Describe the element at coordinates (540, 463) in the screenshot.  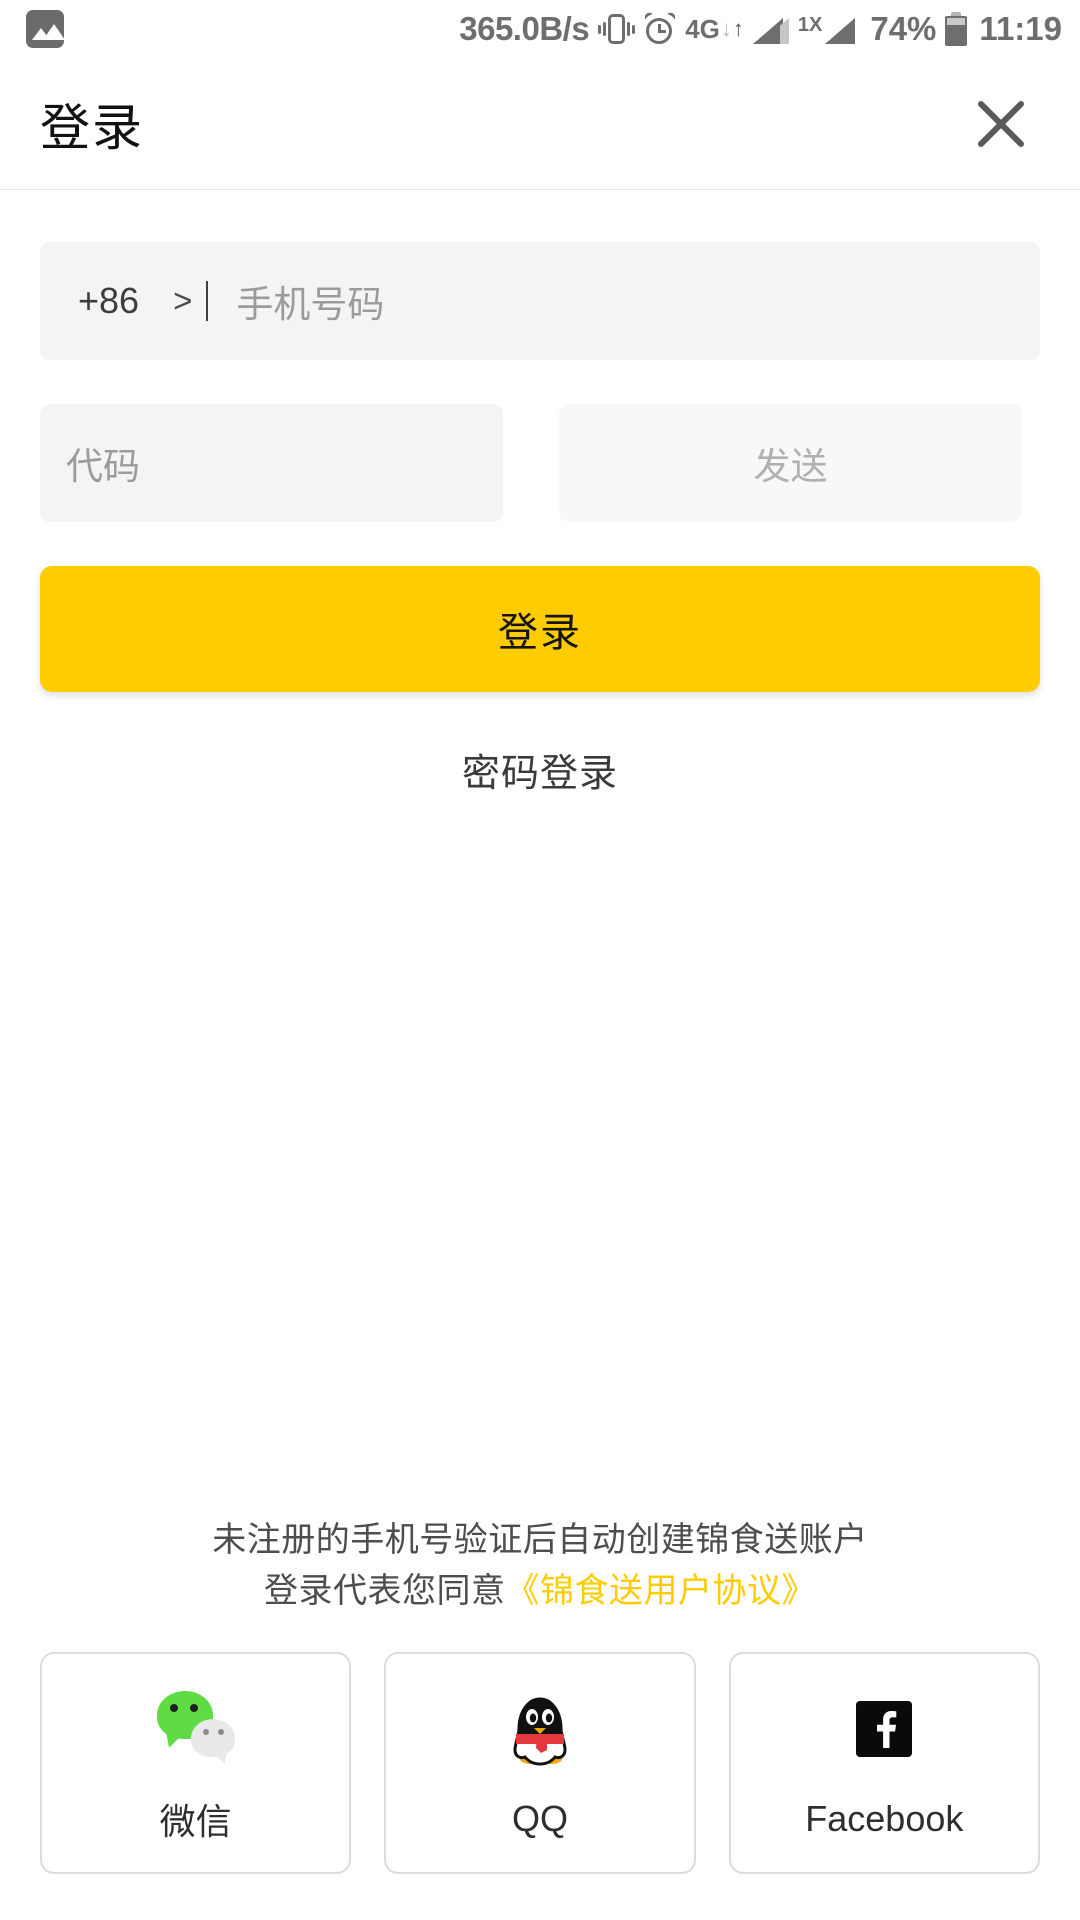
I see `verification-code-row: 代码 发送` at that location.